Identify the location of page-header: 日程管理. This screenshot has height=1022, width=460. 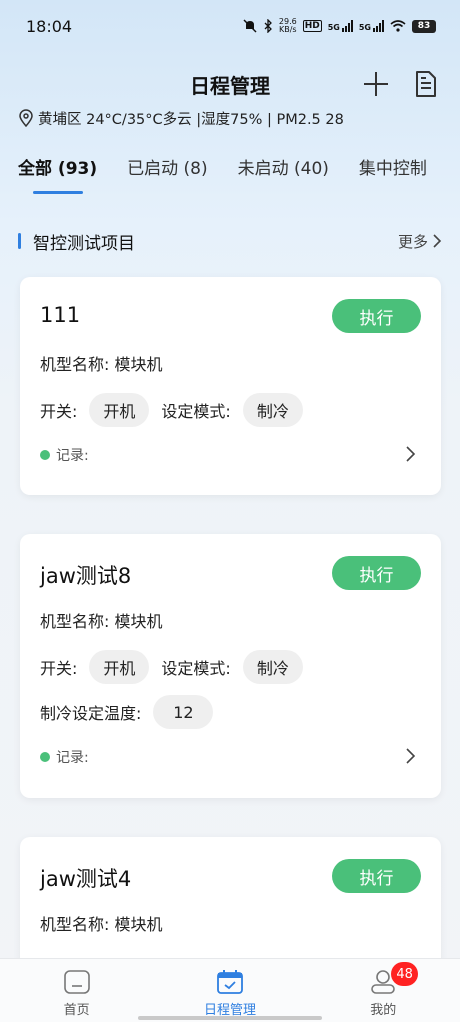
(230, 84).